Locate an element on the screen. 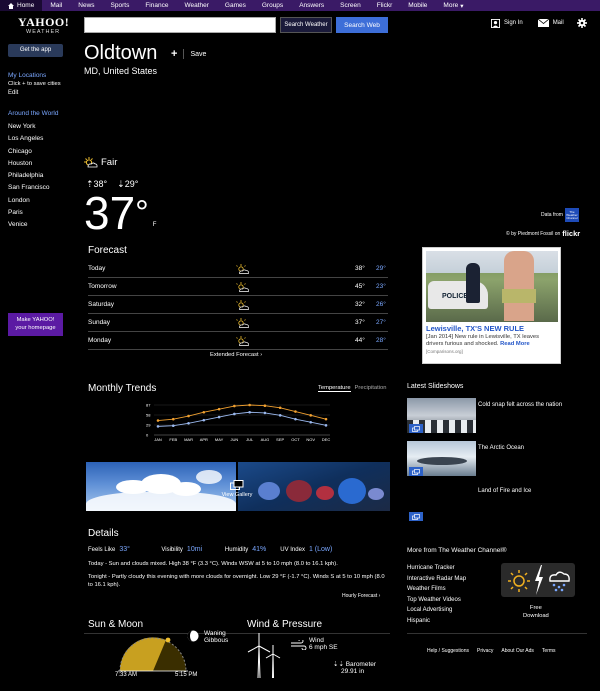 The image size is (600, 691). nav-groups-link: Groups is located at coordinates (272, 5).